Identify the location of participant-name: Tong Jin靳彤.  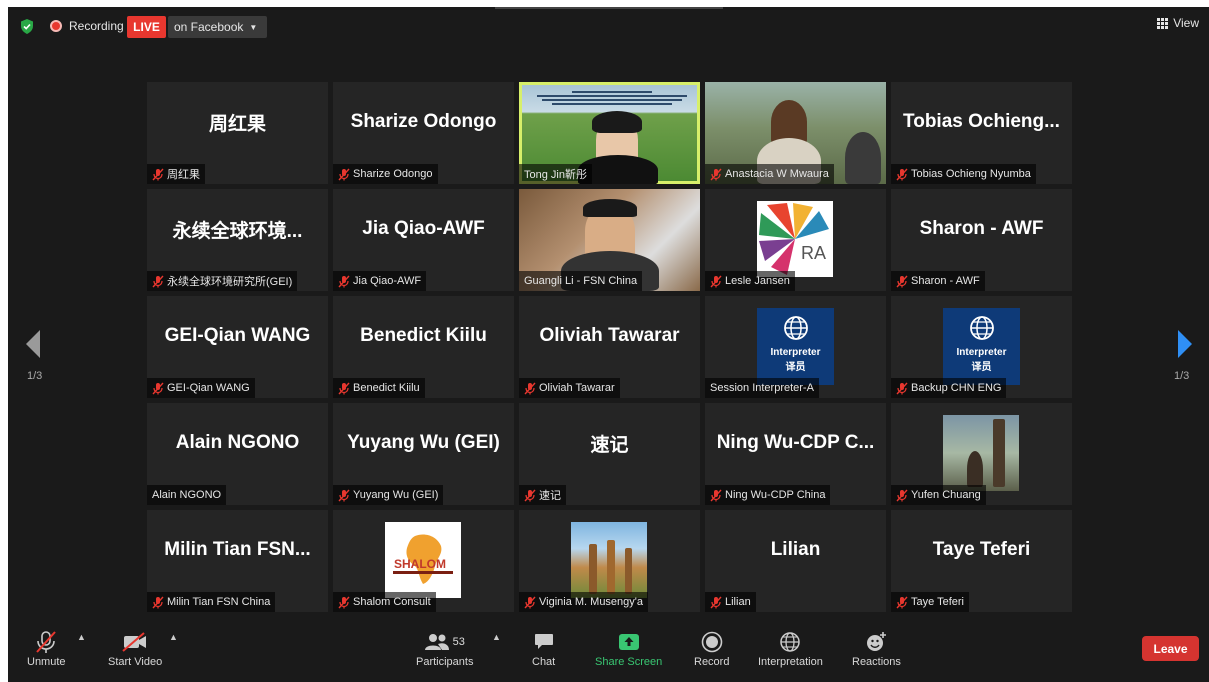
(555, 175).